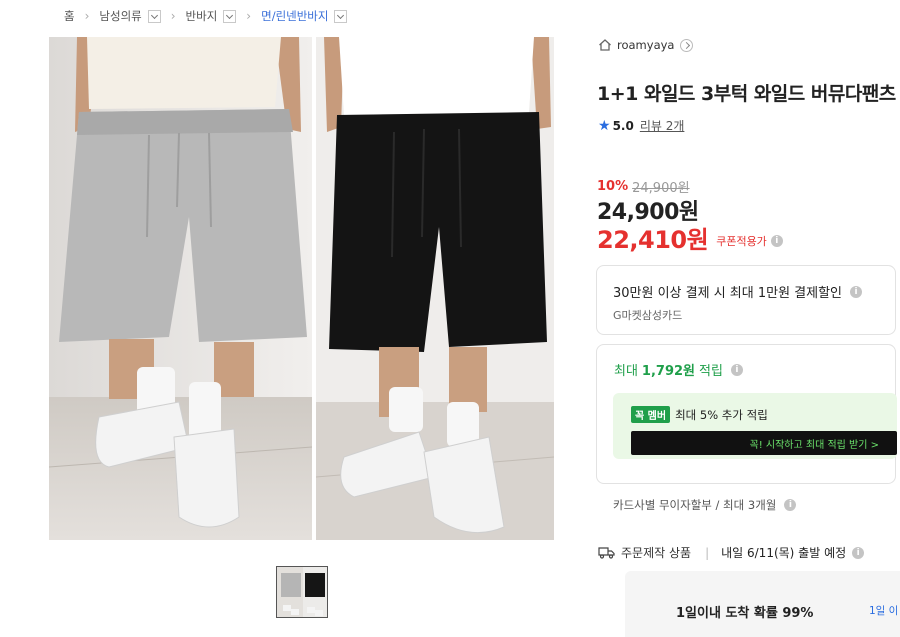 This screenshot has height=637, width=900. Describe the element at coordinates (651, 414) in the screenshot. I see `membership-logo: 꼭 멤버` at that location.